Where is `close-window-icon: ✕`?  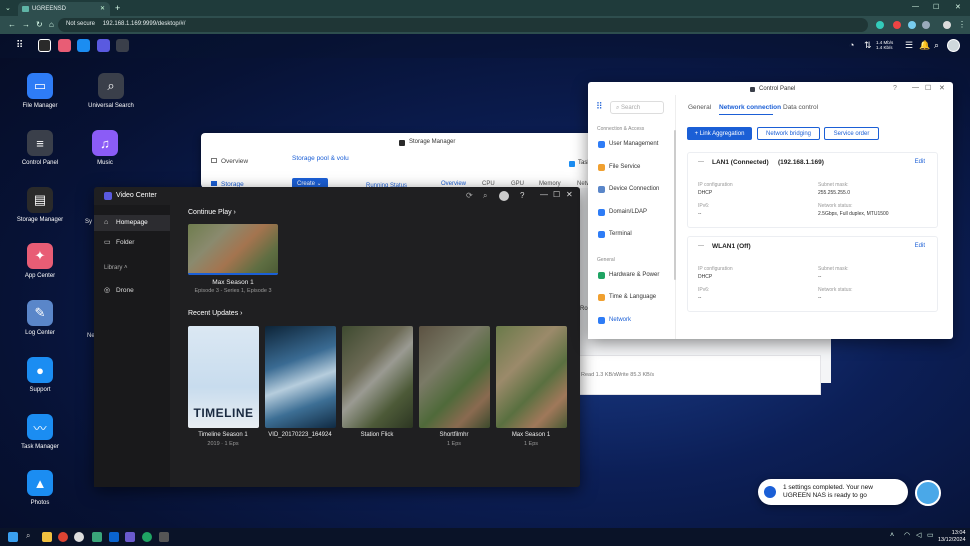 close-window-icon: ✕ is located at coordinates (958, 7).